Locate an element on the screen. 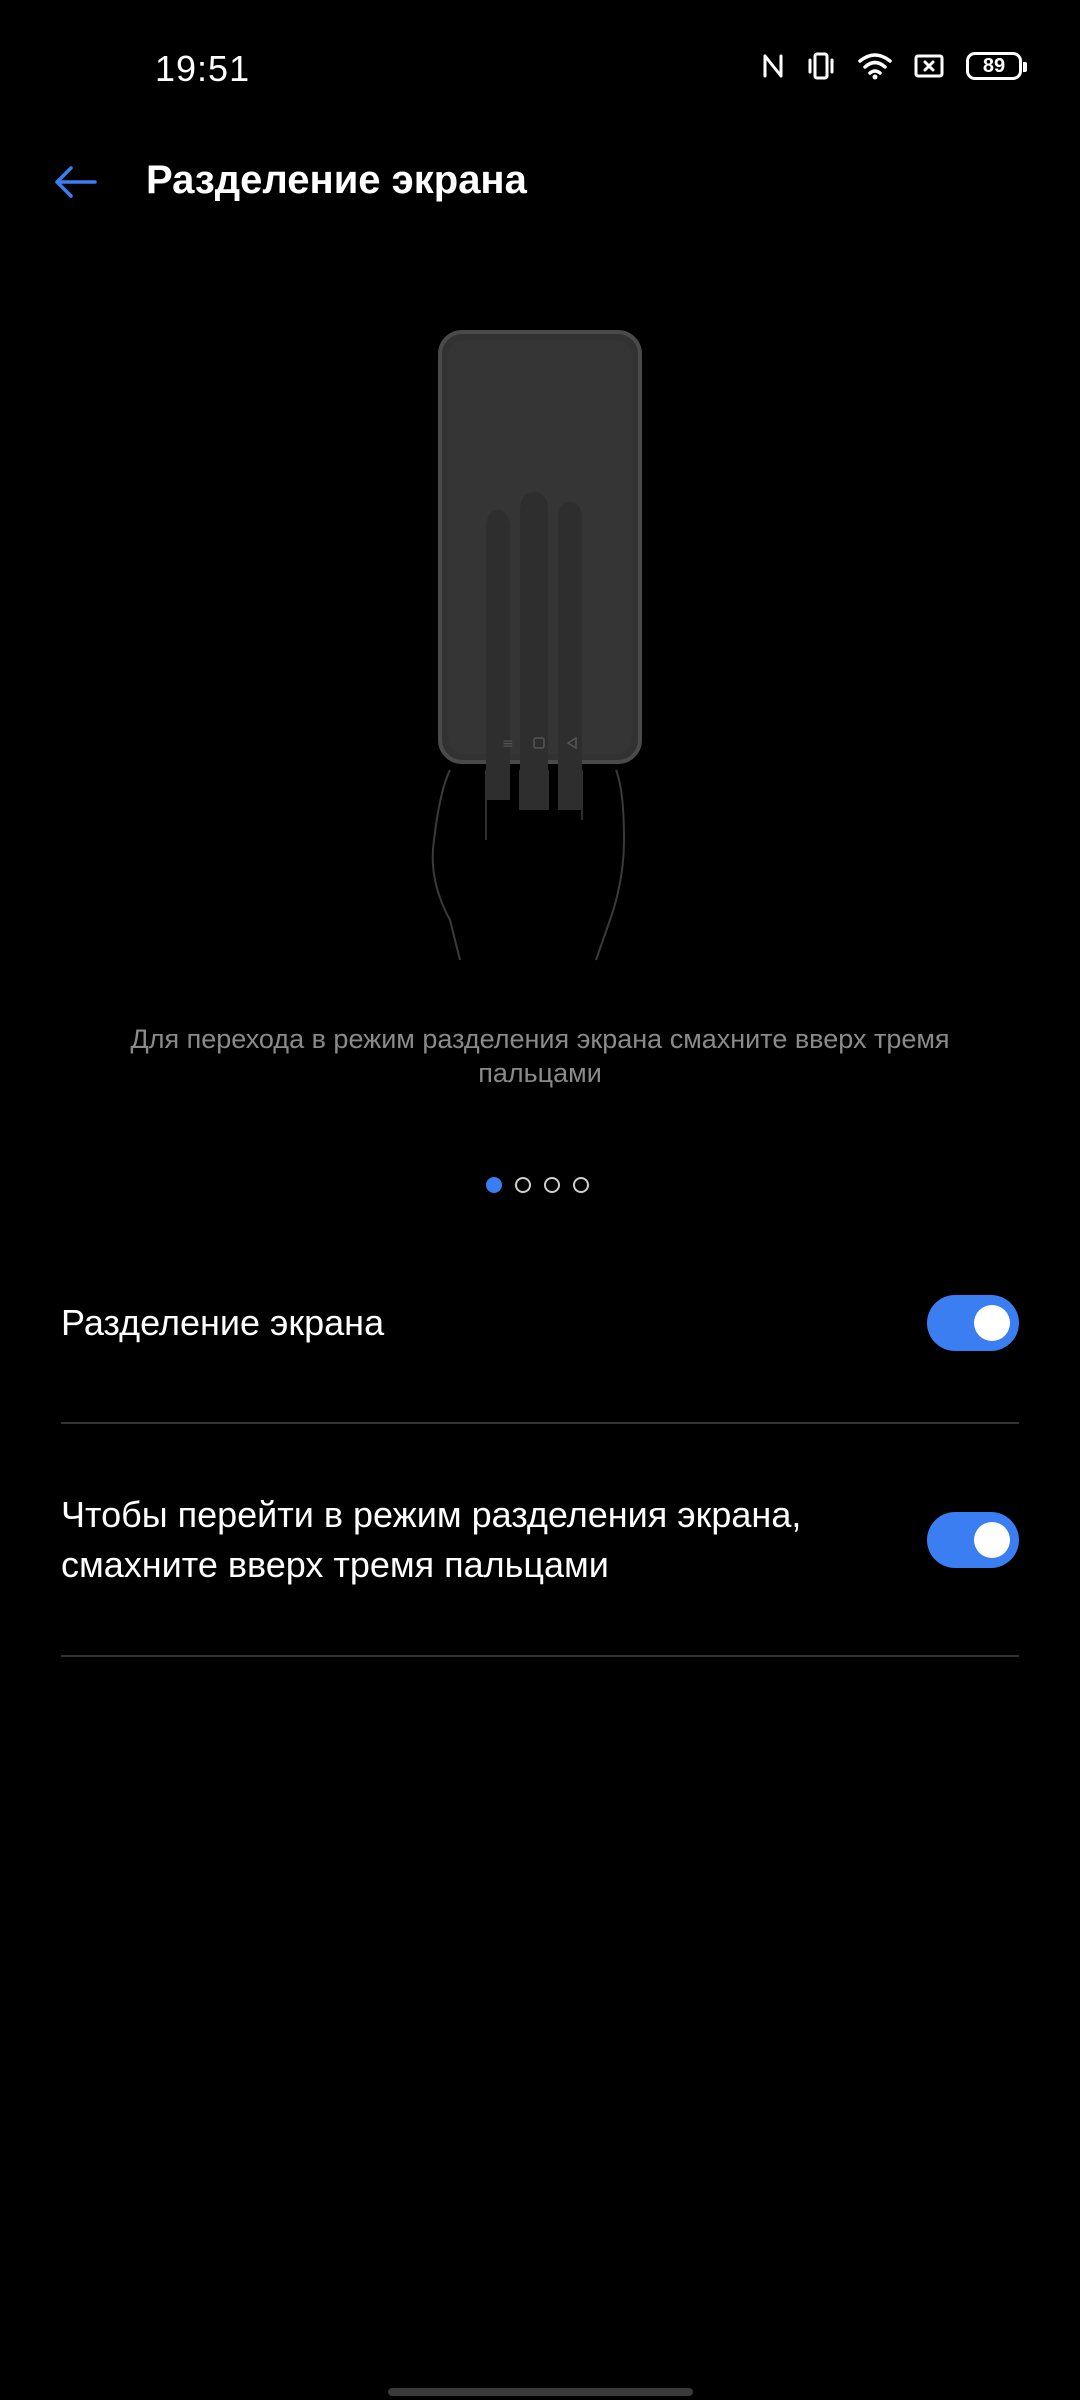 This screenshot has width=1080, height=2400. page-title: Разделение экрана is located at coordinates (336, 180).